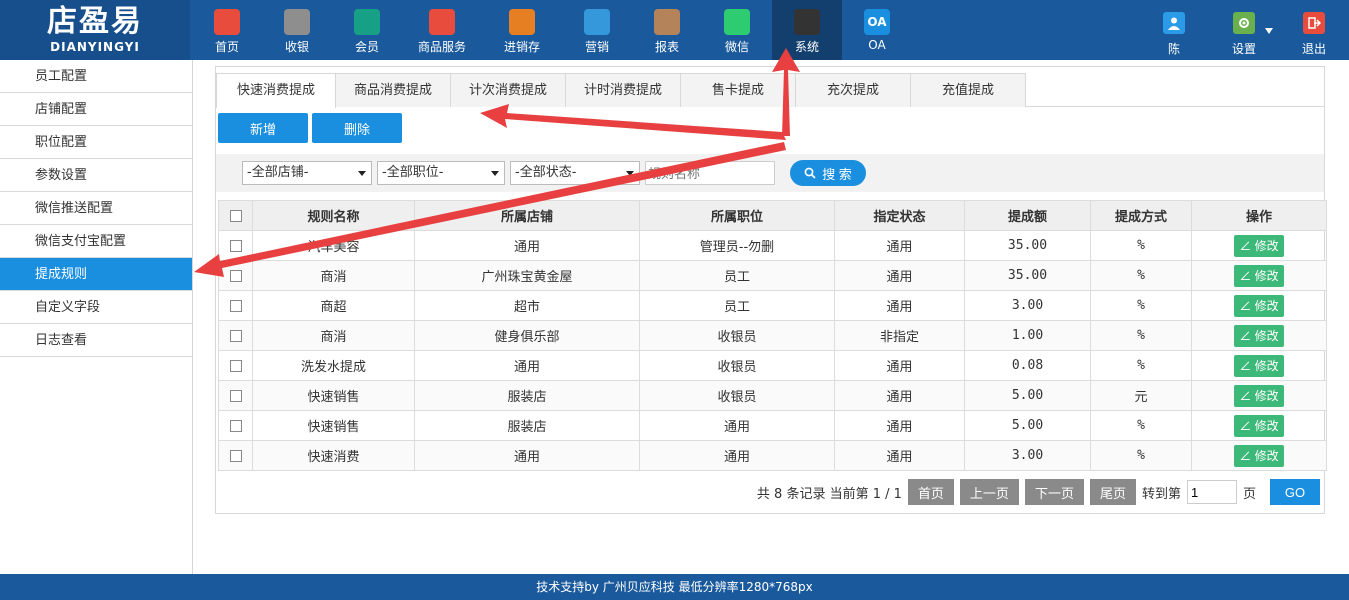  Describe the element at coordinates (508, 90) in the screenshot. I see `tab-2: 计次消费提成` at that location.